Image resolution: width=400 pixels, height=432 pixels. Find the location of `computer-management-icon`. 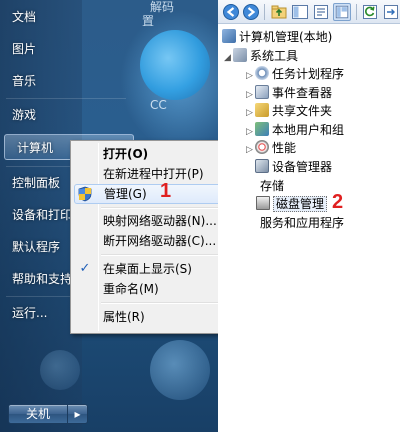

computer-management-icon is located at coordinates (229, 36).